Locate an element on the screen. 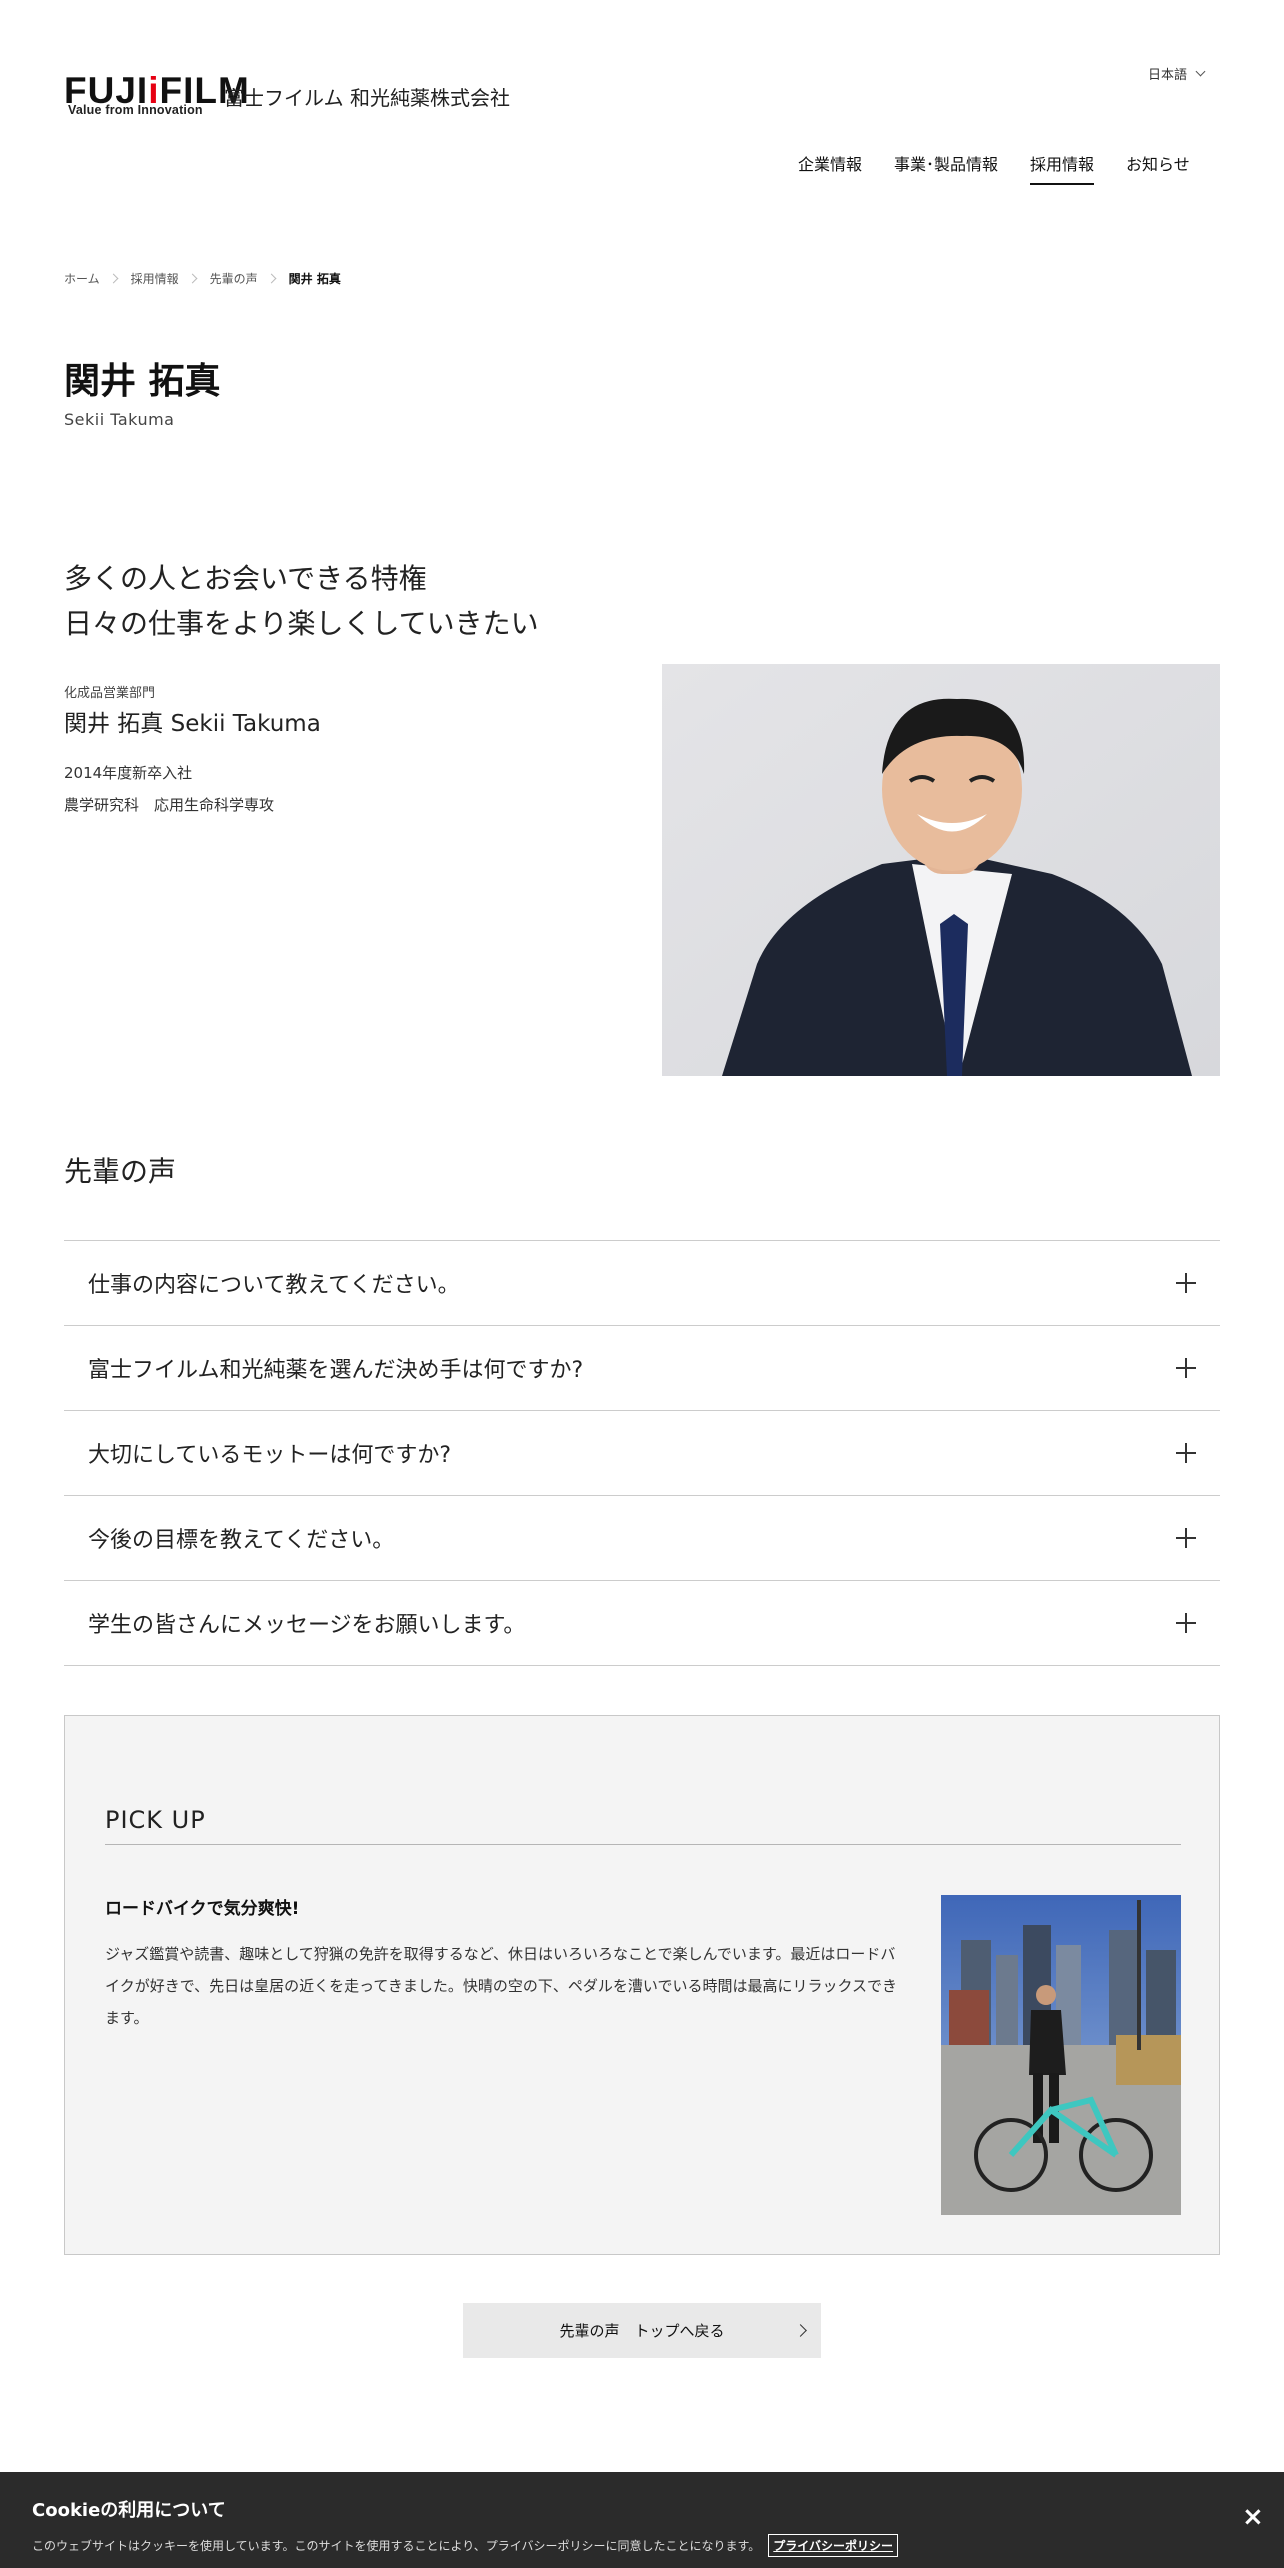  cookie-title: Cookieの利用について is located at coordinates (129, 2510).